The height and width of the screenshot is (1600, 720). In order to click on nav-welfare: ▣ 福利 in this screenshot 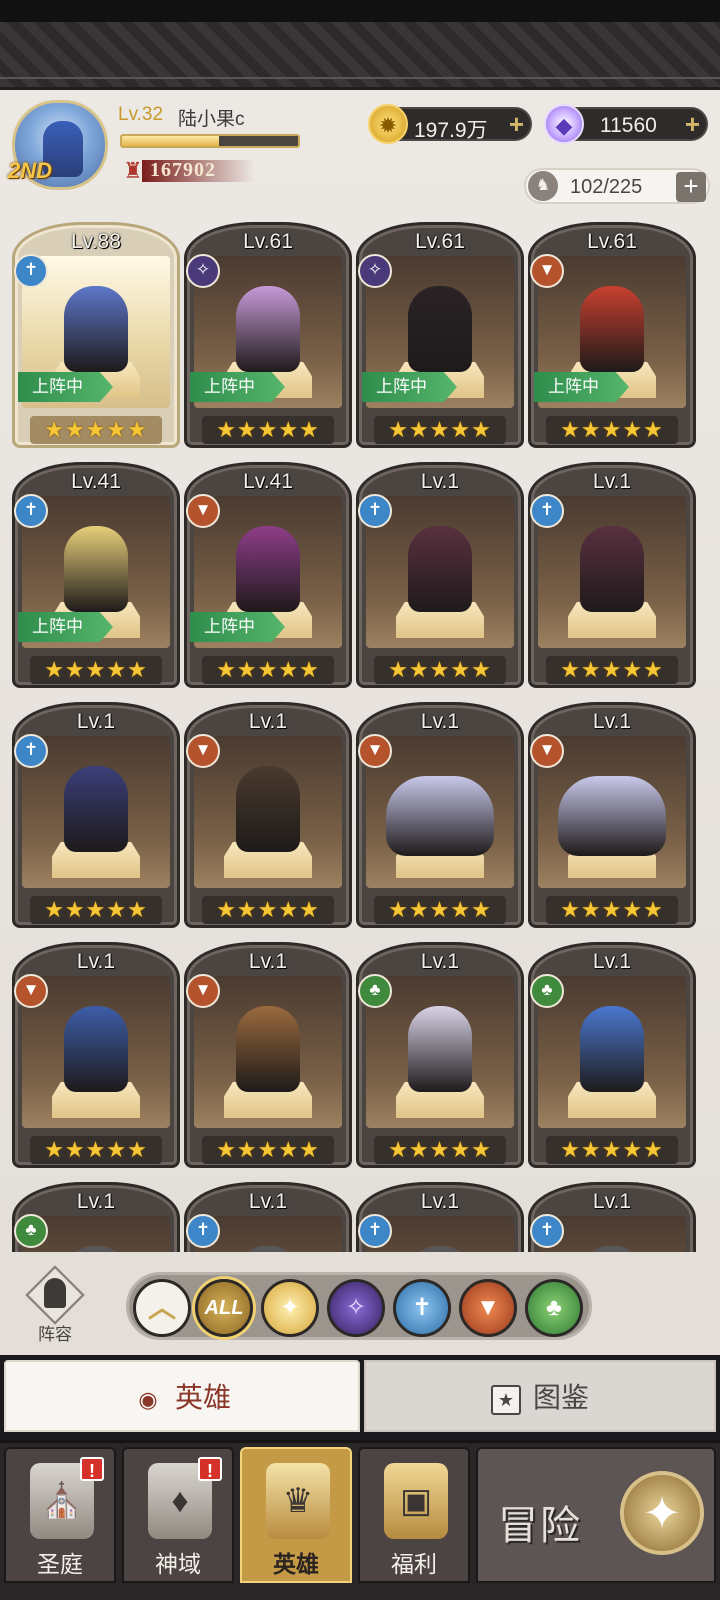, I will do `click(414, 1515)`.